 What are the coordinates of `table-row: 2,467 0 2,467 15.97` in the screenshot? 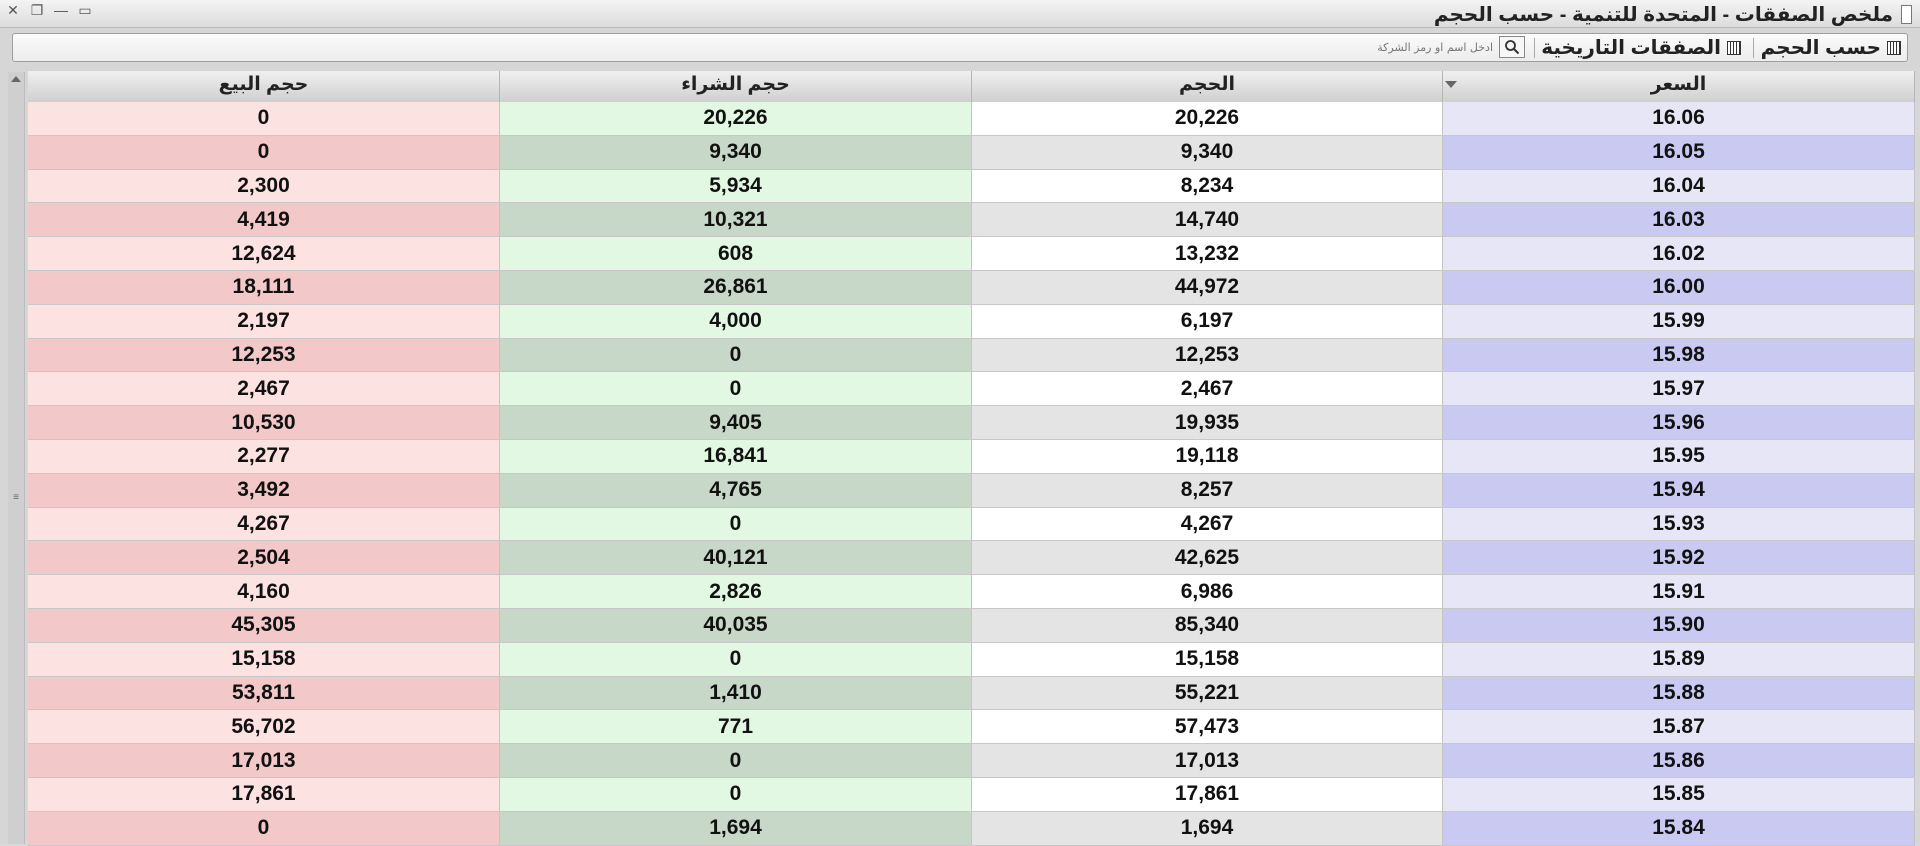 It's located at (971, 389).